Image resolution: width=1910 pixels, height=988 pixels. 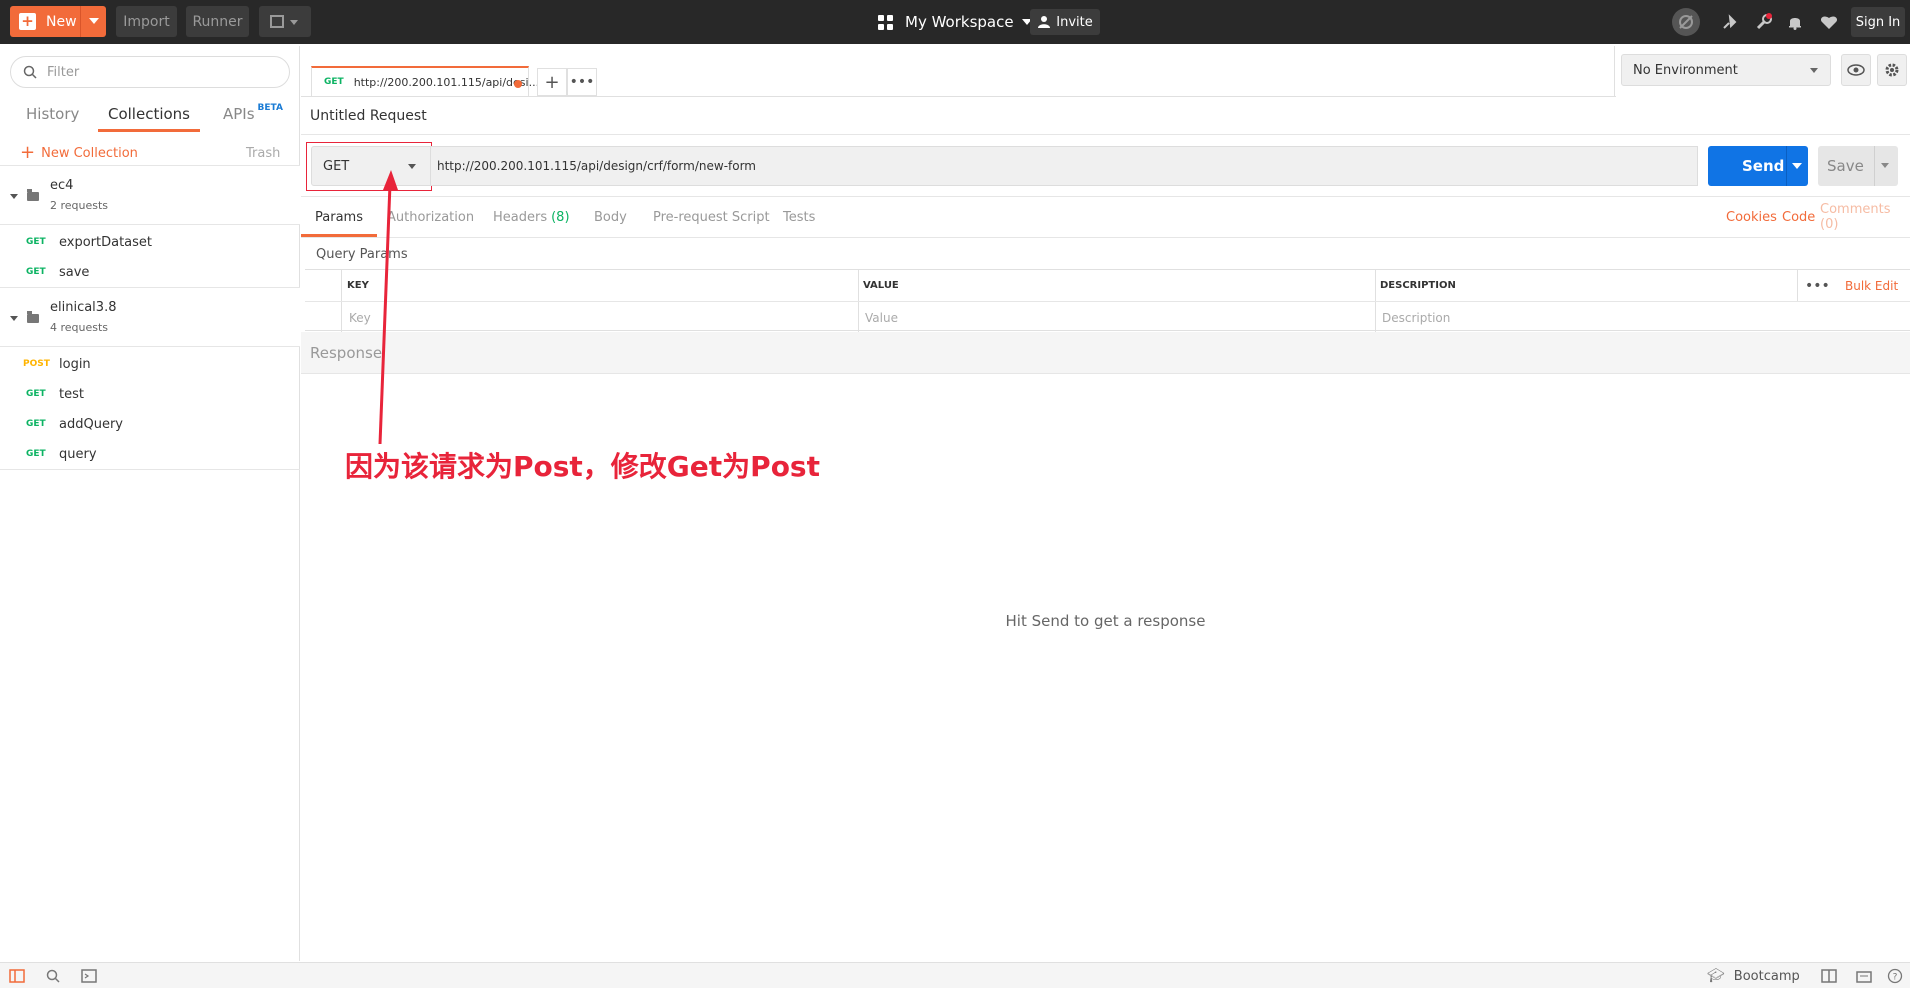 What do you see at coordinates (1865, 217) in the screenshot?
I see `comments-link: Comments (0)` at bounding box center [1865, 217].